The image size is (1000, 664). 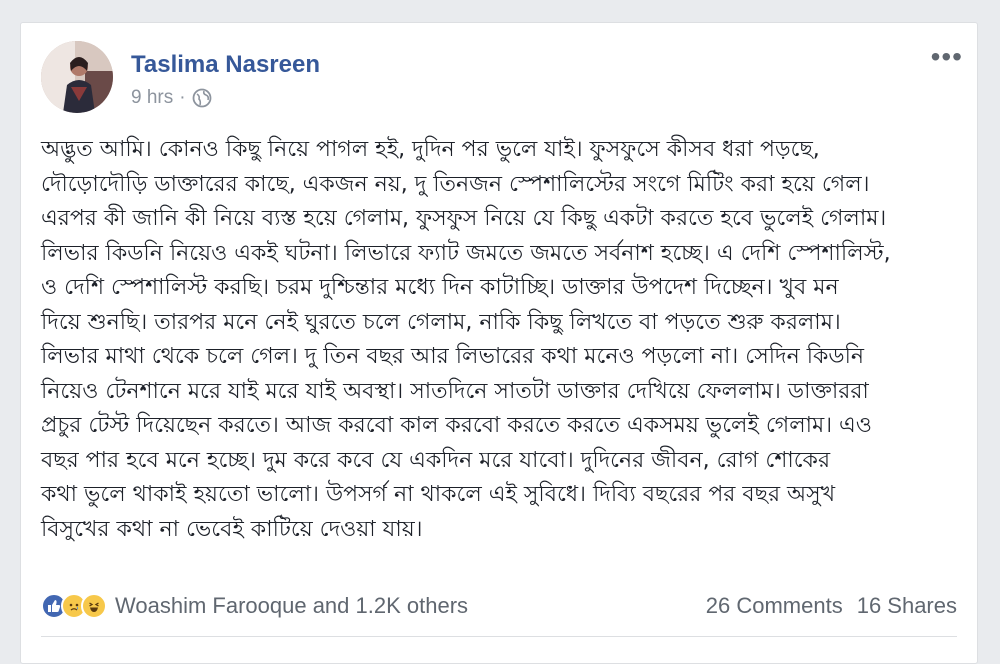 I want to click on reaction-summary: Woashim Farooque and 1.2K others, so click(x=291, y=606).